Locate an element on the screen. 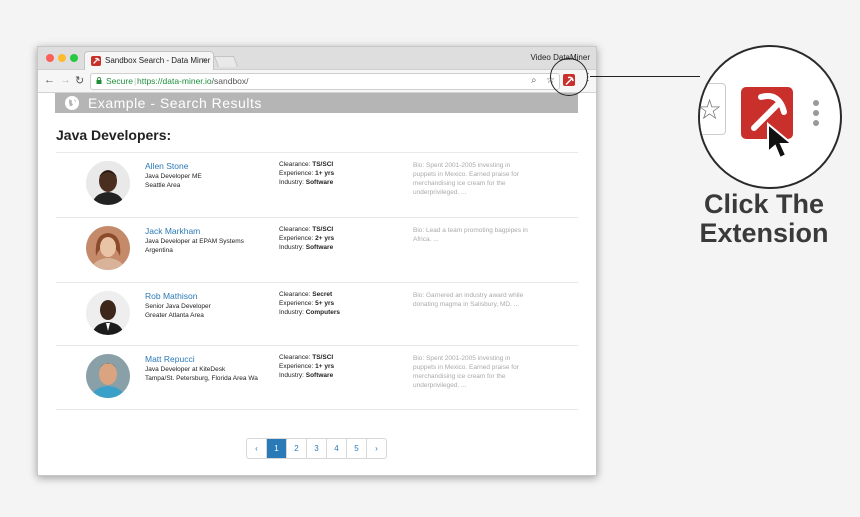  page-heading: Java Developers: is located at coordinates (114, 135).